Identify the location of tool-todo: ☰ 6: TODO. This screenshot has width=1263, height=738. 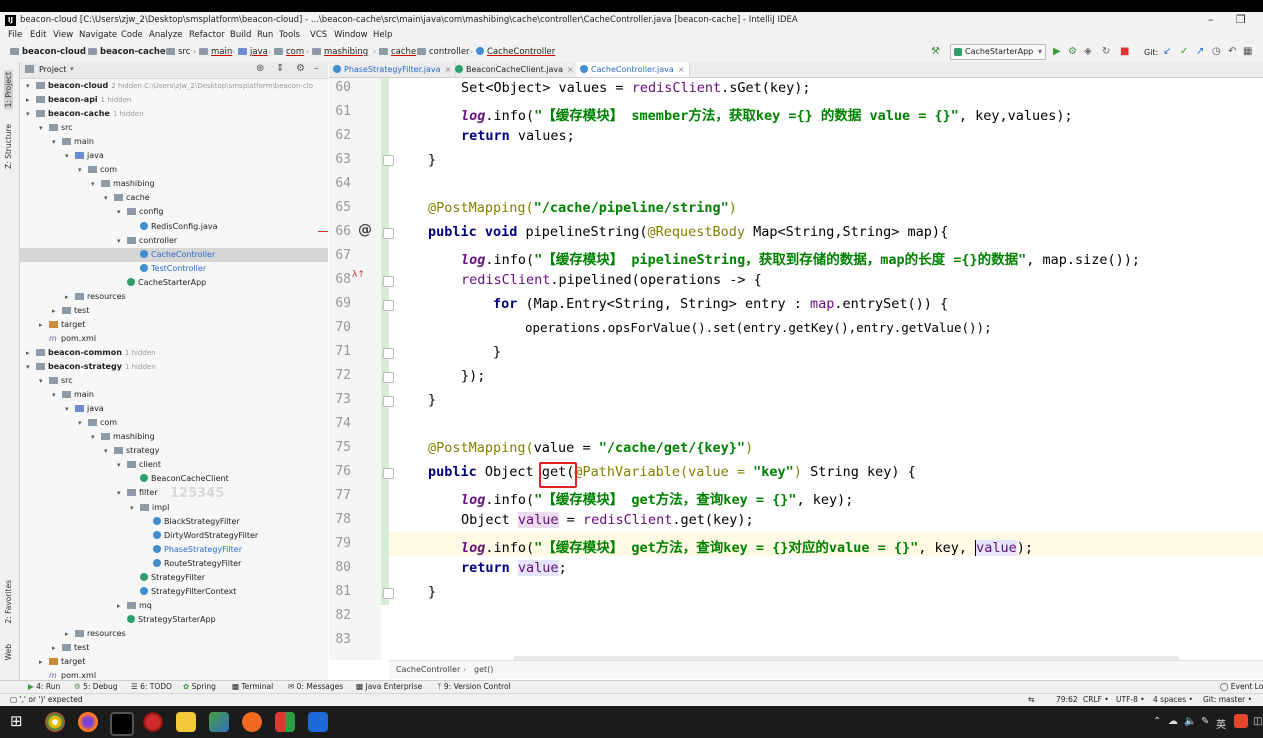
(151, 686).